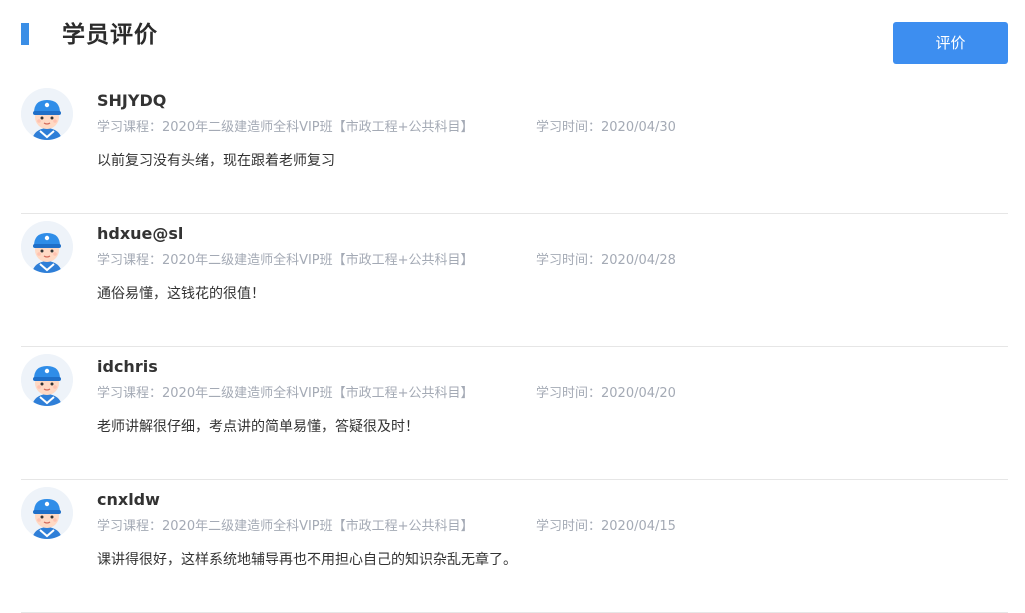  Describe the element at coordinates (127, 366) in the screenshot. I see `user-name: idchris` at that location.